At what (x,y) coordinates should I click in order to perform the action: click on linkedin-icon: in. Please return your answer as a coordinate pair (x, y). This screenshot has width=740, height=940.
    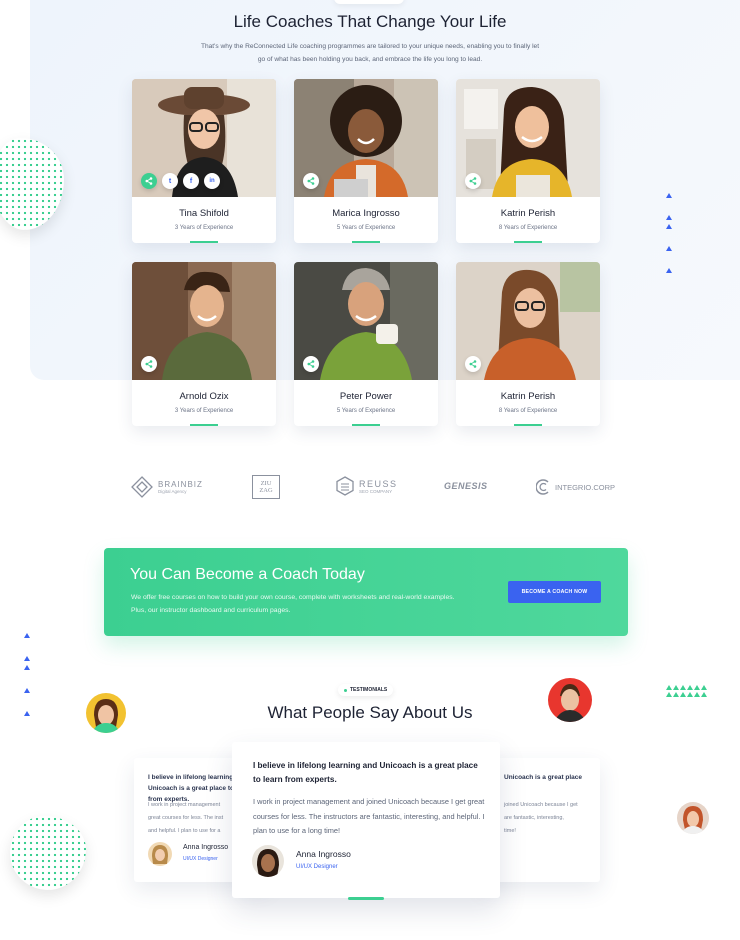
    Looking at the image, I should click on (212, 181).